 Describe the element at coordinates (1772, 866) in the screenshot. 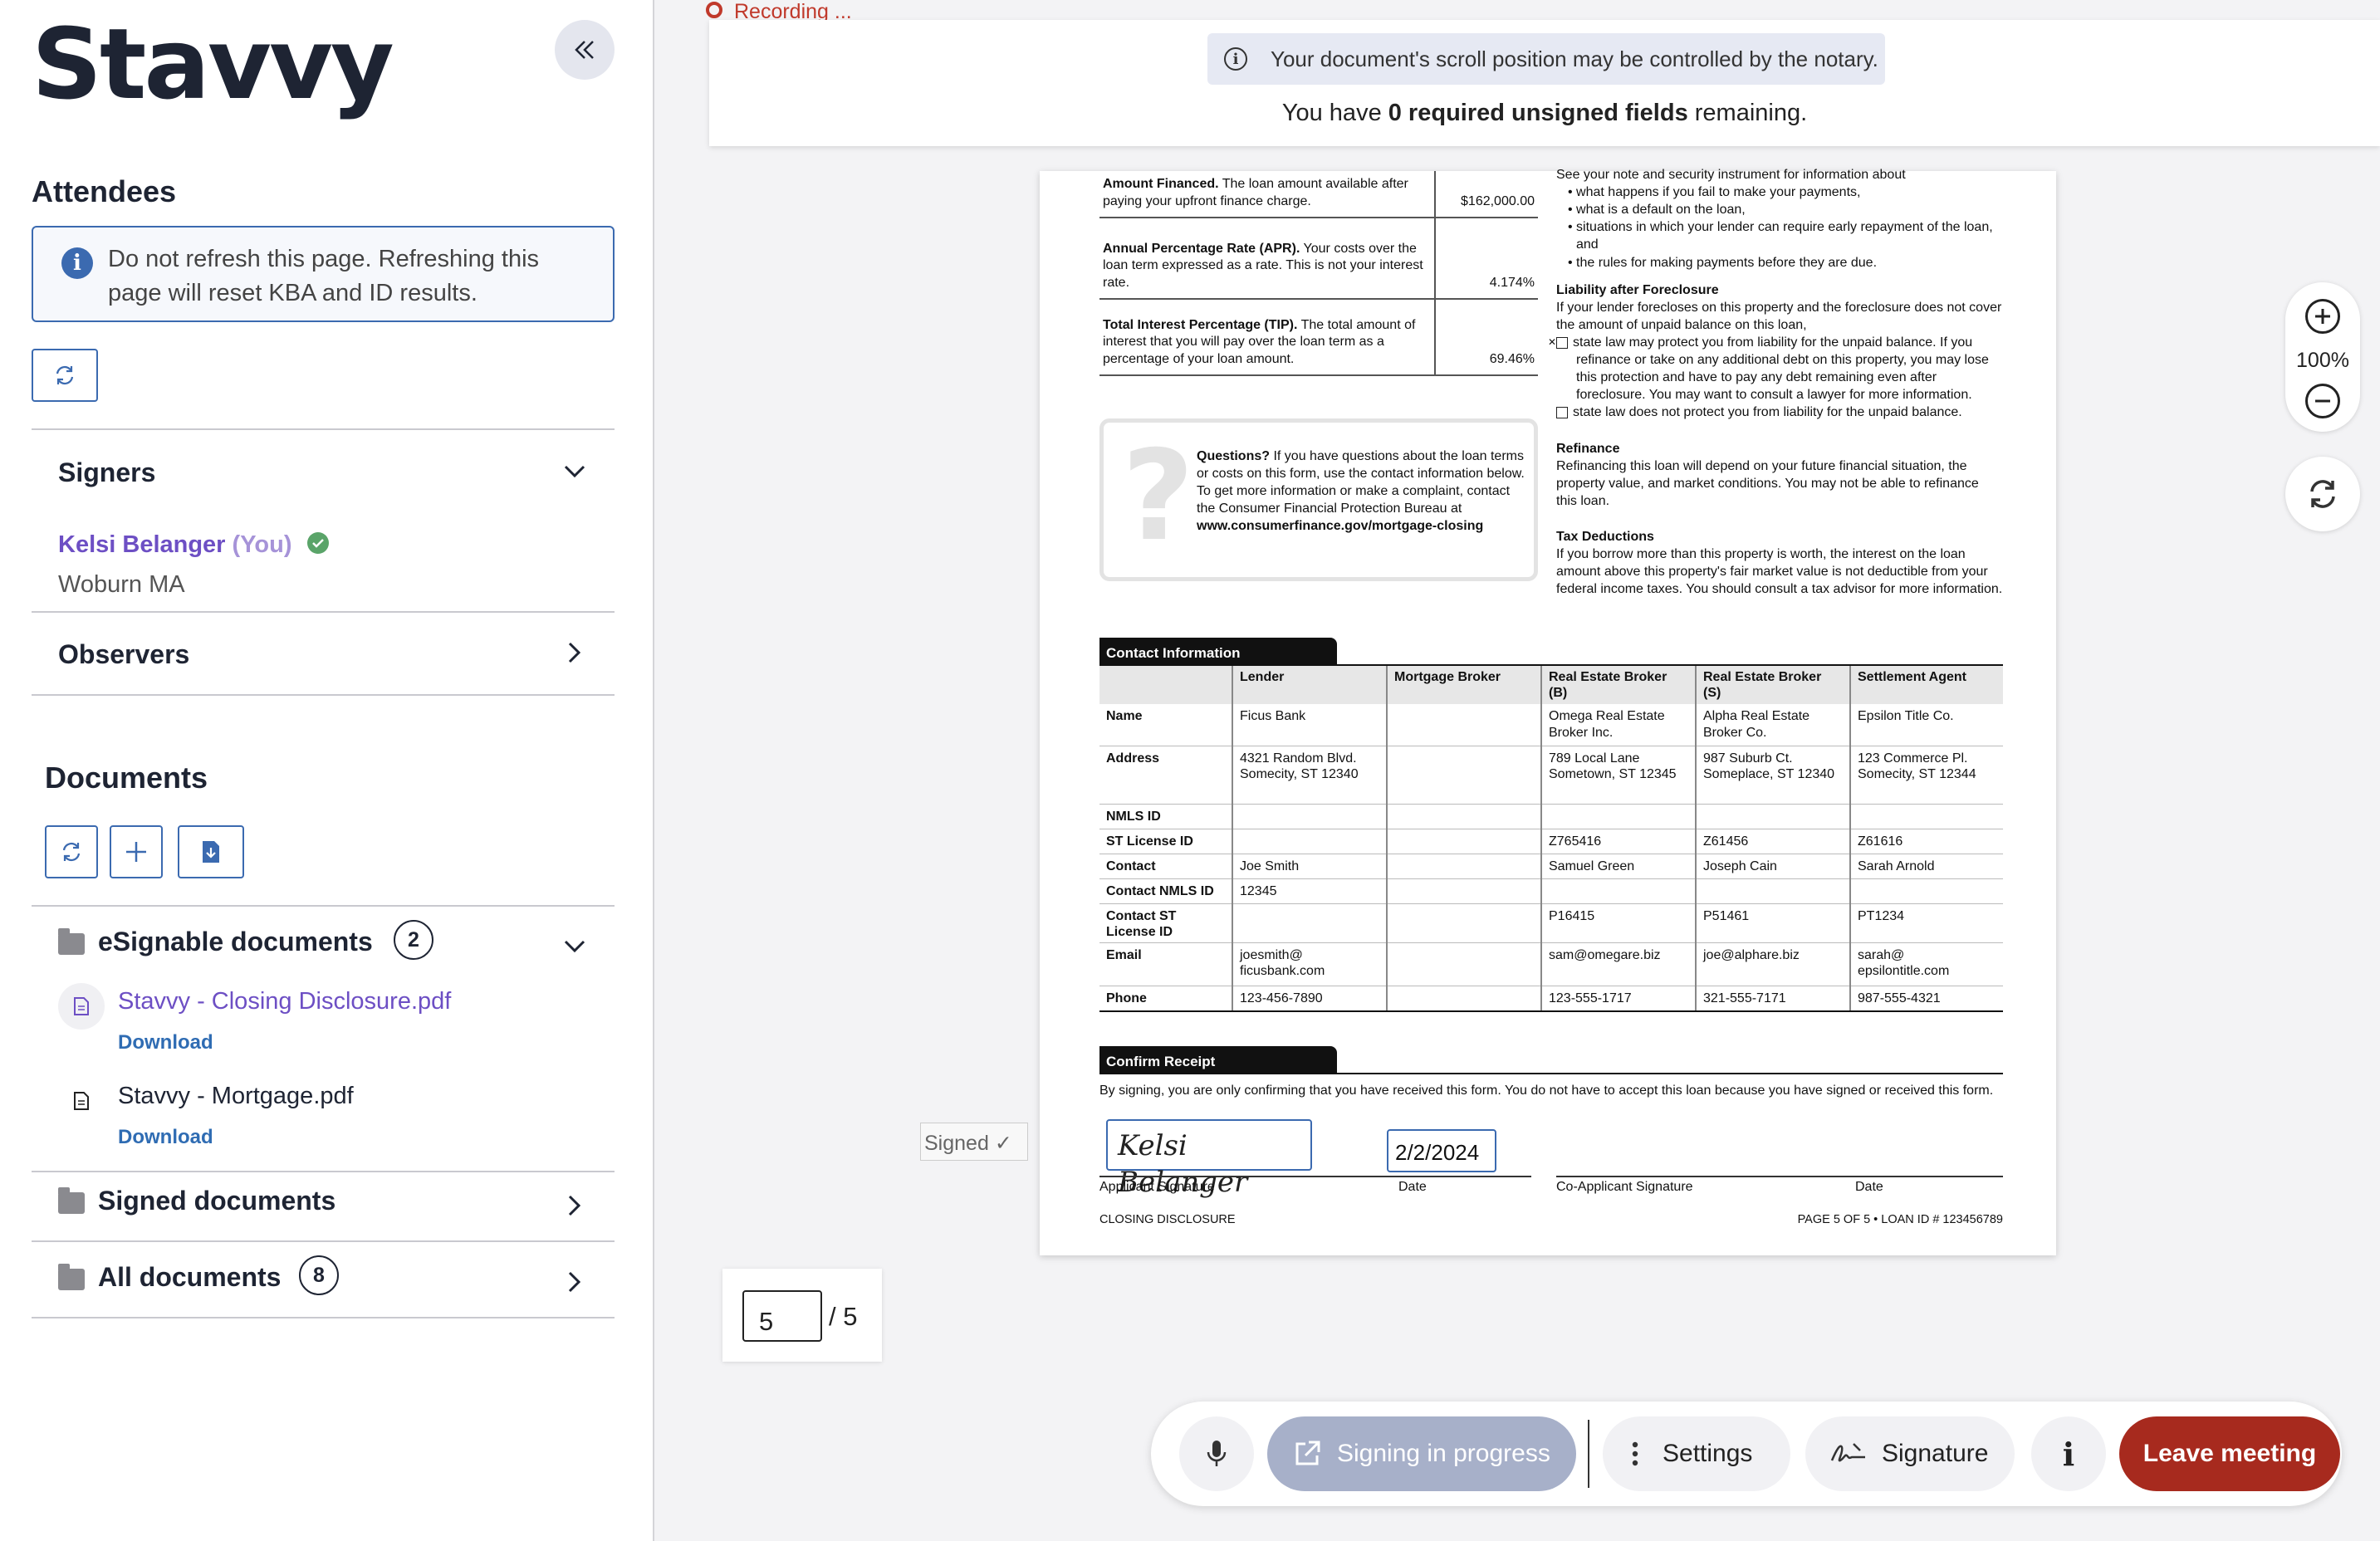

I see `table-cell: Joseph Cain` at that location.